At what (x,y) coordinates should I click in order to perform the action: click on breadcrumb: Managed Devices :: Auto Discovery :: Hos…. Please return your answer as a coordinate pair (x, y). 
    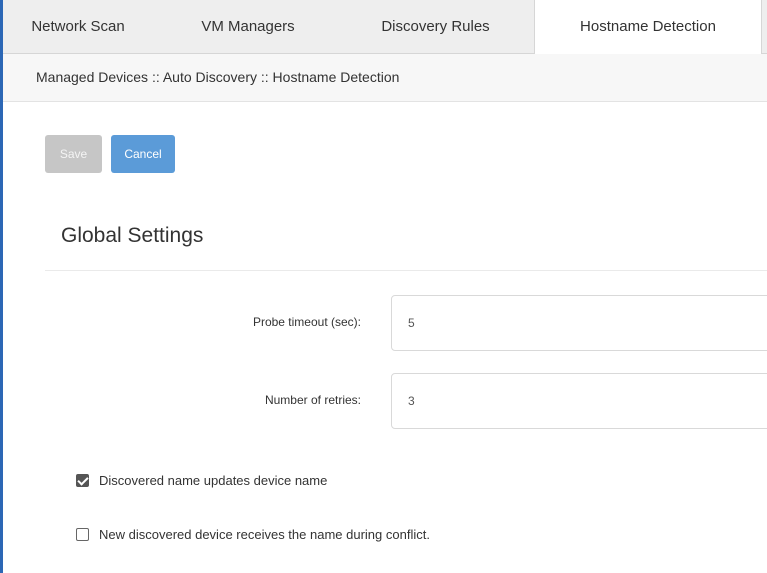
    Looking at the image, I should click on (218, 77).